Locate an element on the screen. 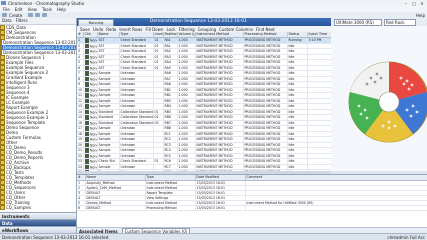  tab-filters: Filters is located at coordinates (22, 21).